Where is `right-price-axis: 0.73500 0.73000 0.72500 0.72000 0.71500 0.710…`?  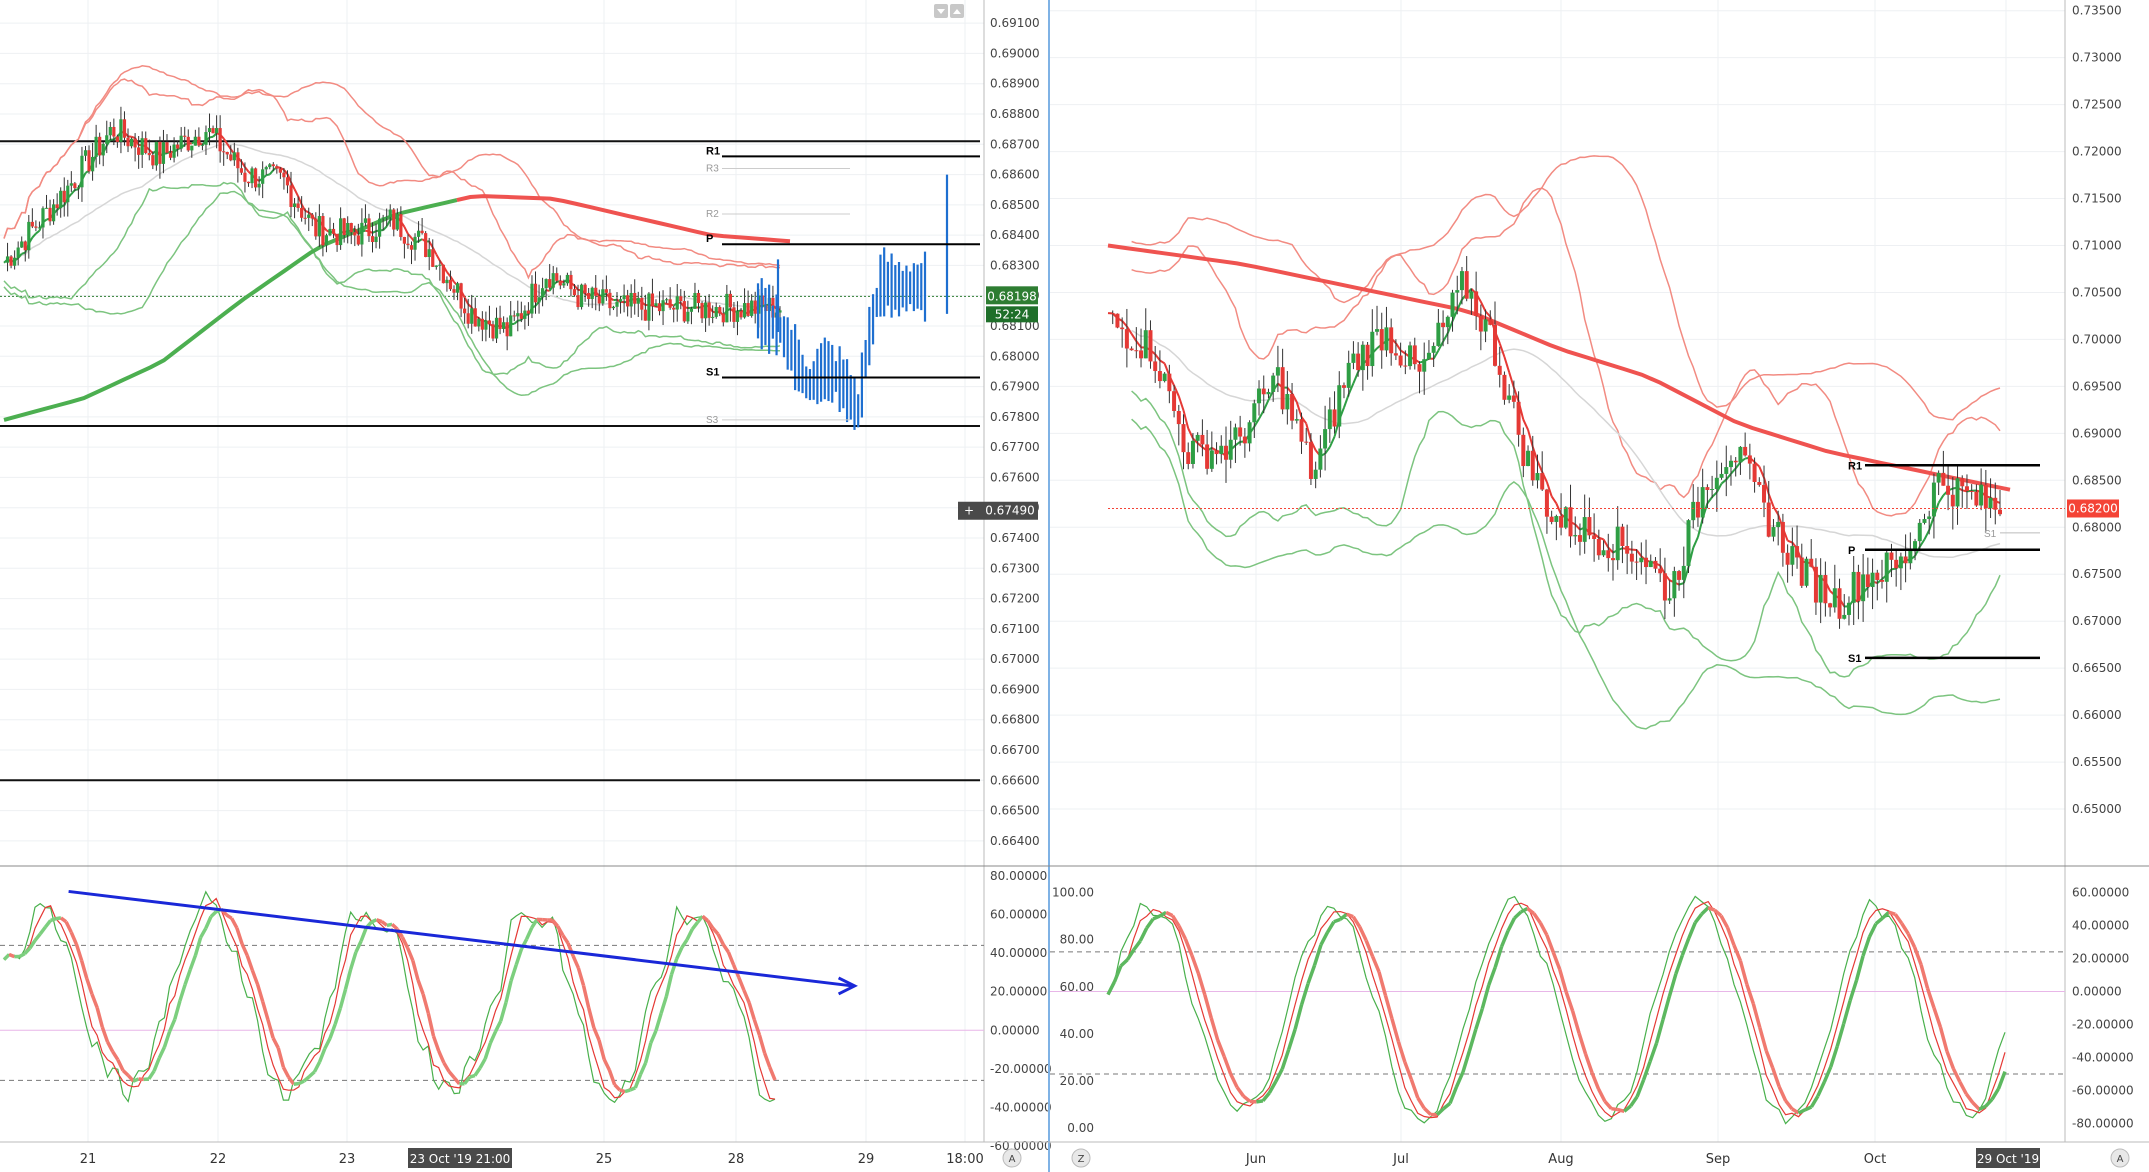
right-price-axis: 0.73500 0.73000 0.72500 0.72000 0.71500 0.710… is located at coordinates (2097, 410).